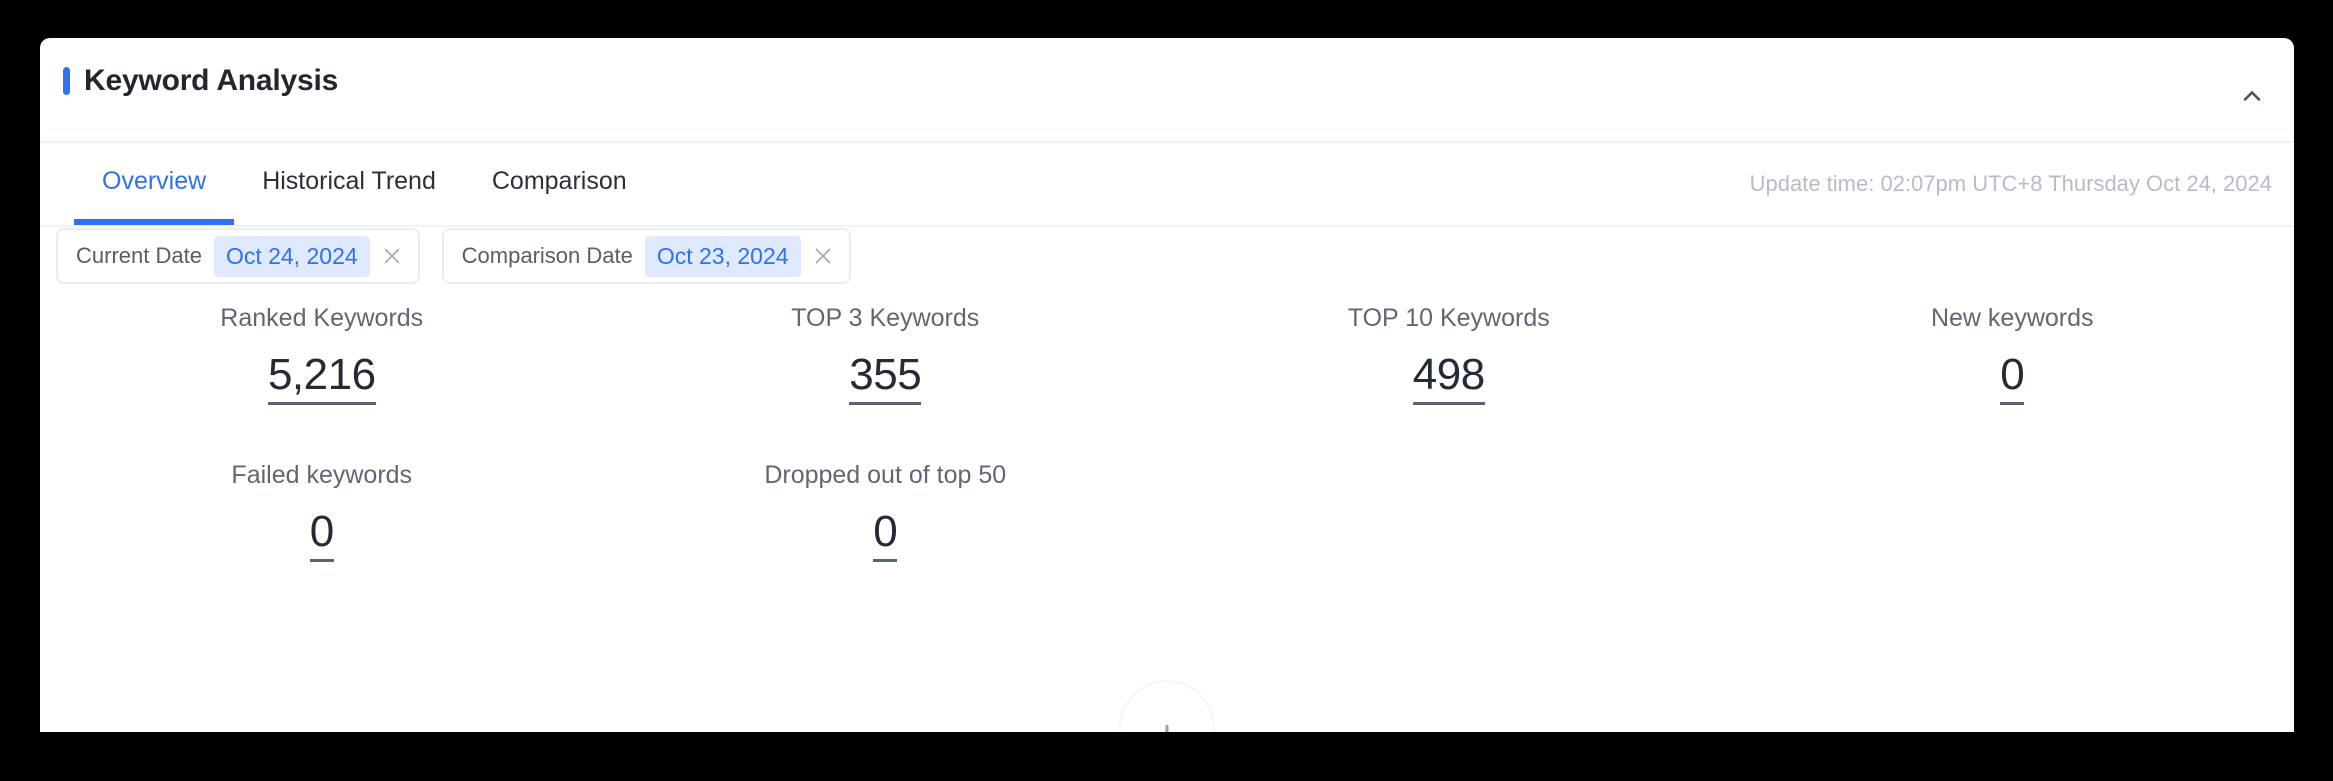 This screenshot has width=2333, height=781. Describe the element at coordinates (291, 256) in the screenshot. I see `current-date-value: Oct 24, 2024` at that location.